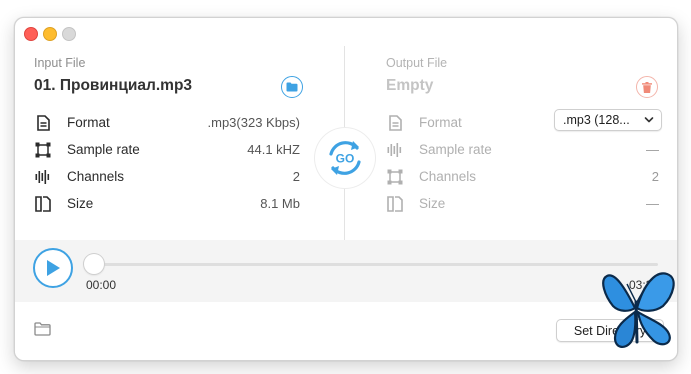  Describe the element at coordinates (280, 203) in the screenshot. I see `row-value: 8.1 Mb` at that location.